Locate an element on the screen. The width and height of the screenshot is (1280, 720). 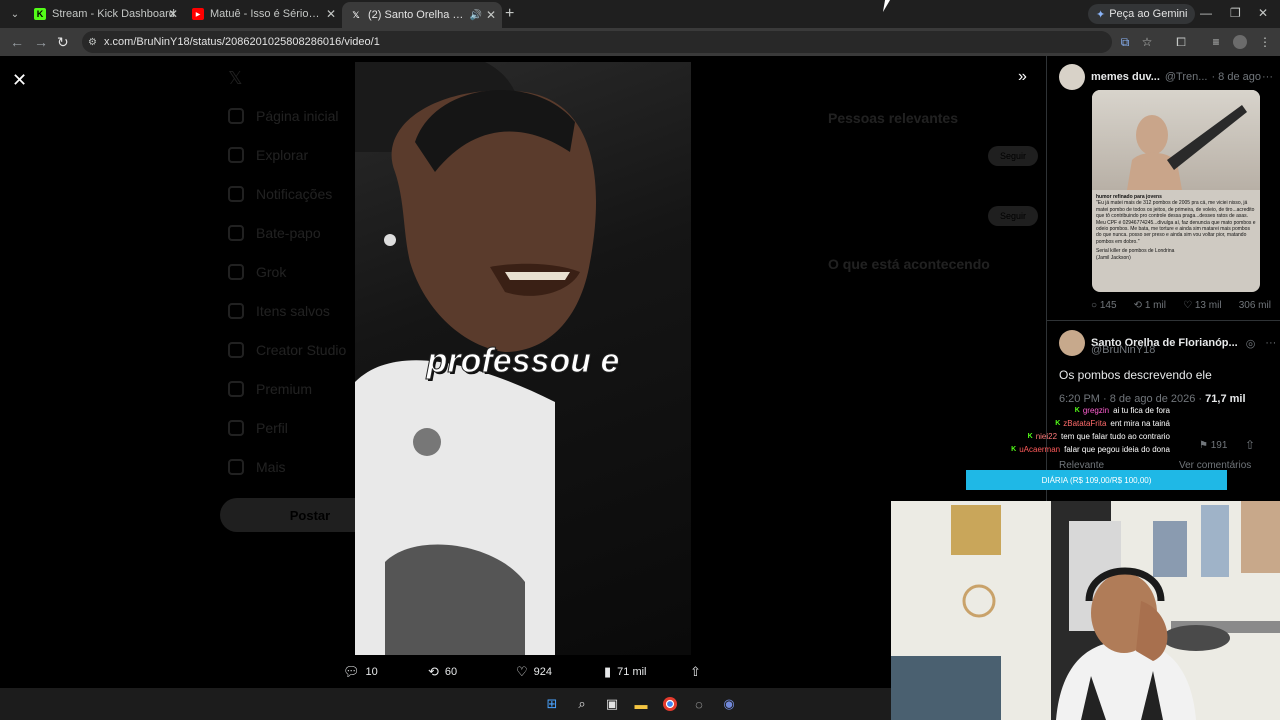
tab-youtube: ▶ Matuê - Isso é Sério ft. Brandão ✕ is located at coordinates (263, 14).